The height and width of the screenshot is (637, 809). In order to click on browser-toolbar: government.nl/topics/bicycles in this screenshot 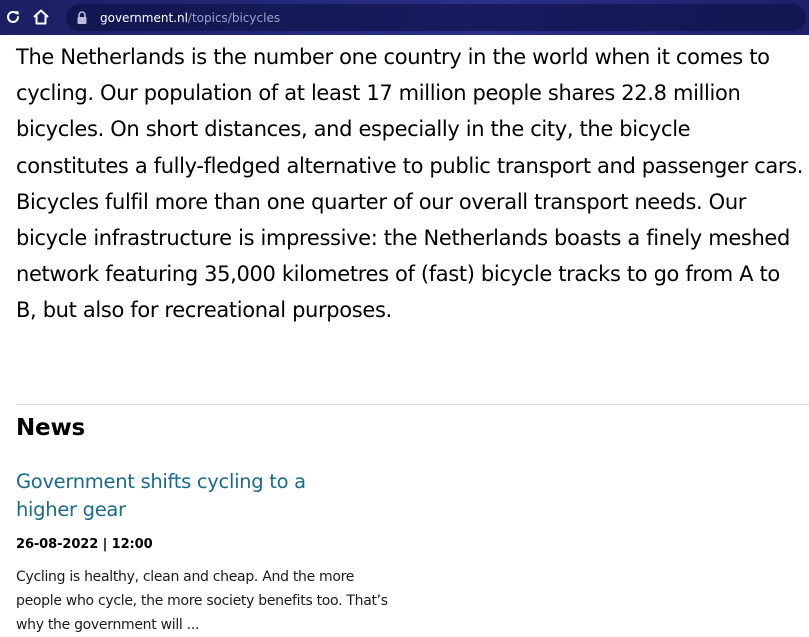, I will do `click(404, 17)`.